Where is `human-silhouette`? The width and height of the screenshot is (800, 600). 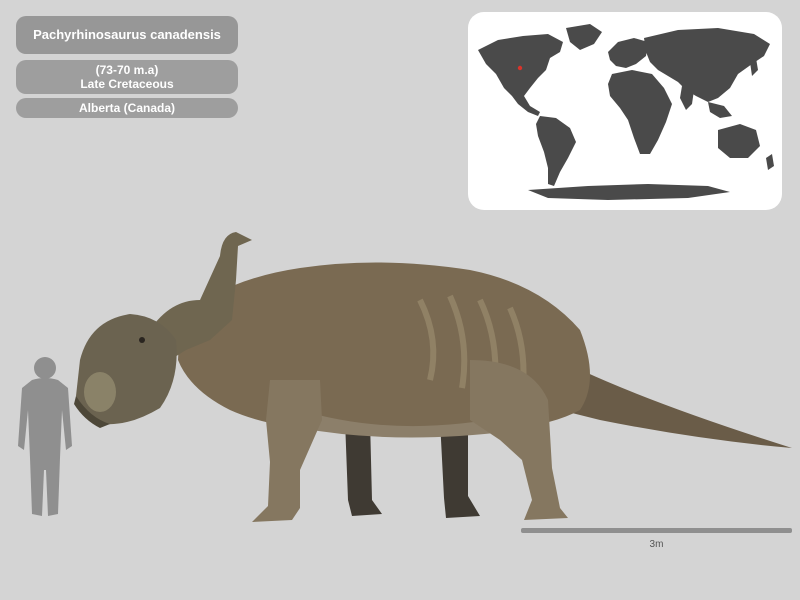
human-silhouette is located at coordinates (45, 436).